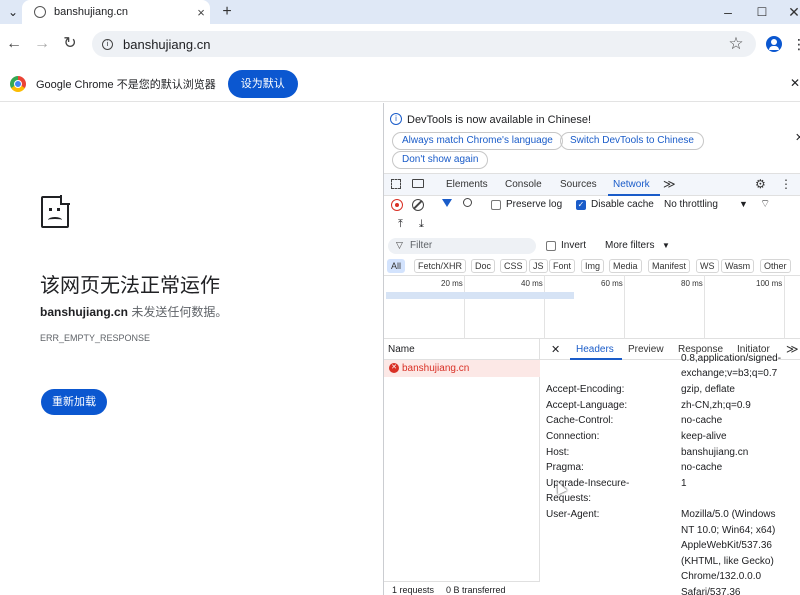  What do you see at coordinates (581, 205) in the screenshot?
I see `disable-cache-checkbox: ✓` at bounding box center [581, 205].